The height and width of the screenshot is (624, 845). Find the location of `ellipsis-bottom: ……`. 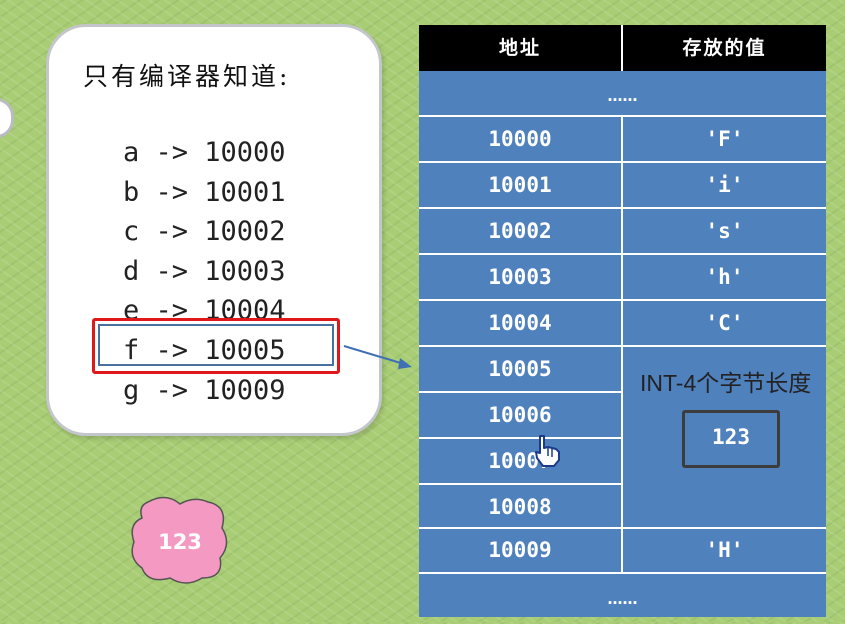

ellipsis-bottom: …… is located at coordinates (622, 599).